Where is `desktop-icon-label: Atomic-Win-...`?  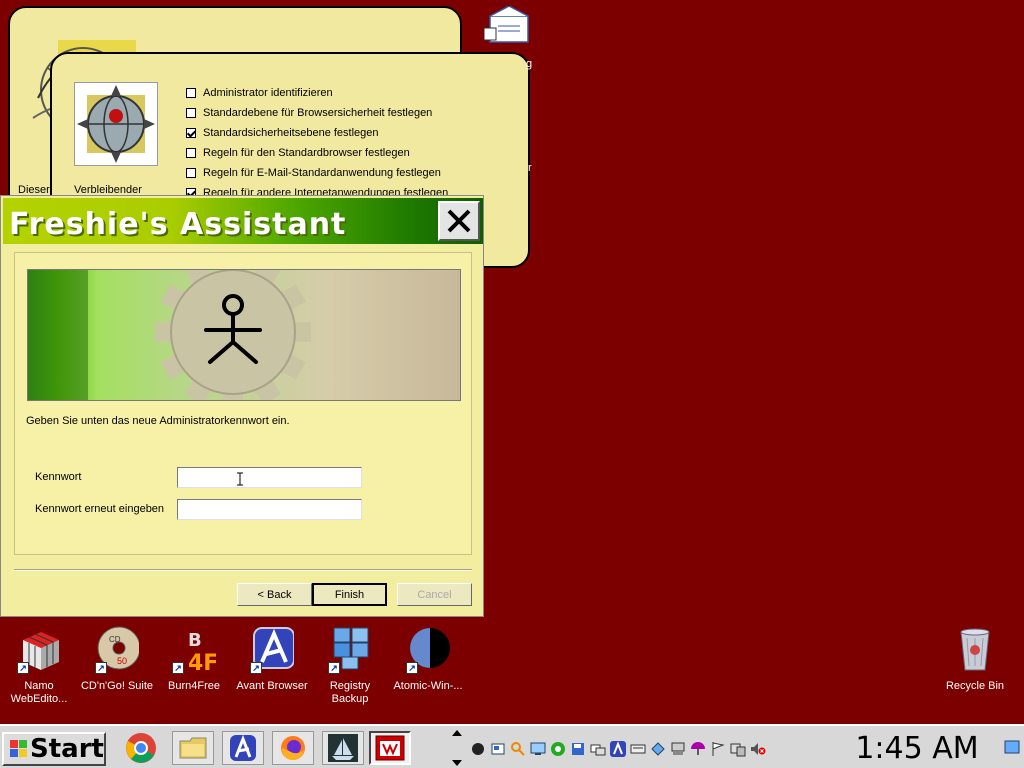
desktop-icon-label: Atomic-Win-... is located at coordinates (428, 686).